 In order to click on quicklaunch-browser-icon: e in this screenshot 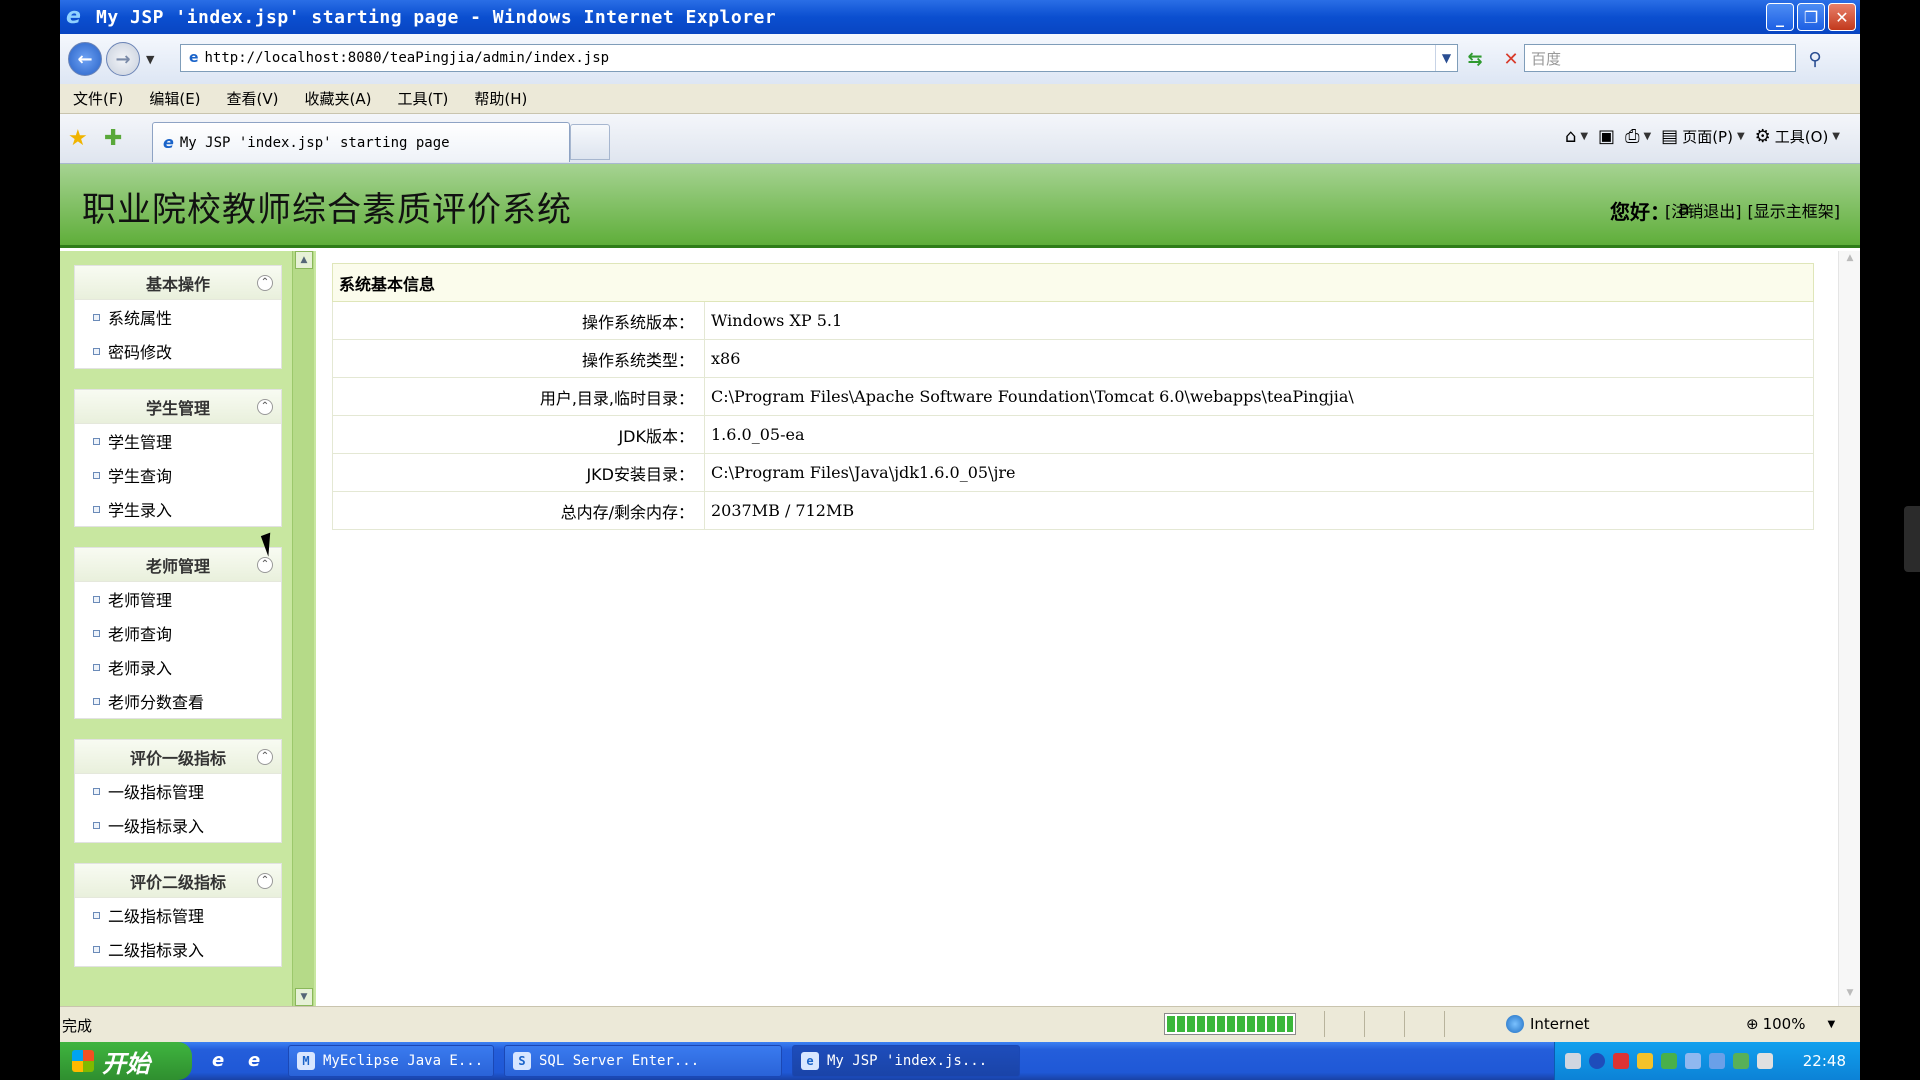, I will do `click(254, 1060)`.